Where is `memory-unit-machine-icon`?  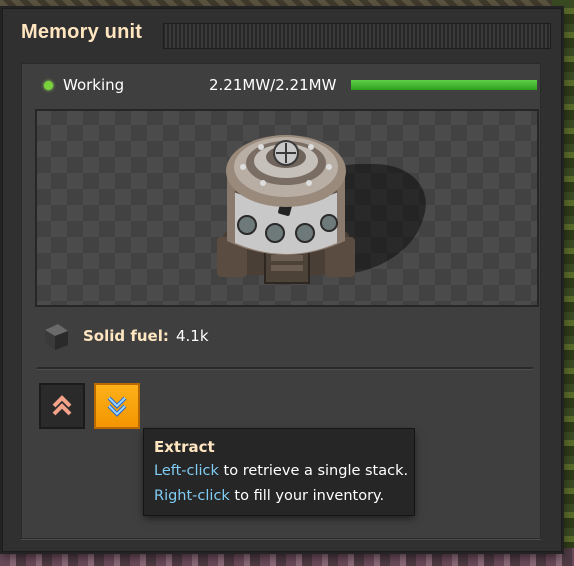
memory-unit-machine-icon is located at coordinates (286, 209).